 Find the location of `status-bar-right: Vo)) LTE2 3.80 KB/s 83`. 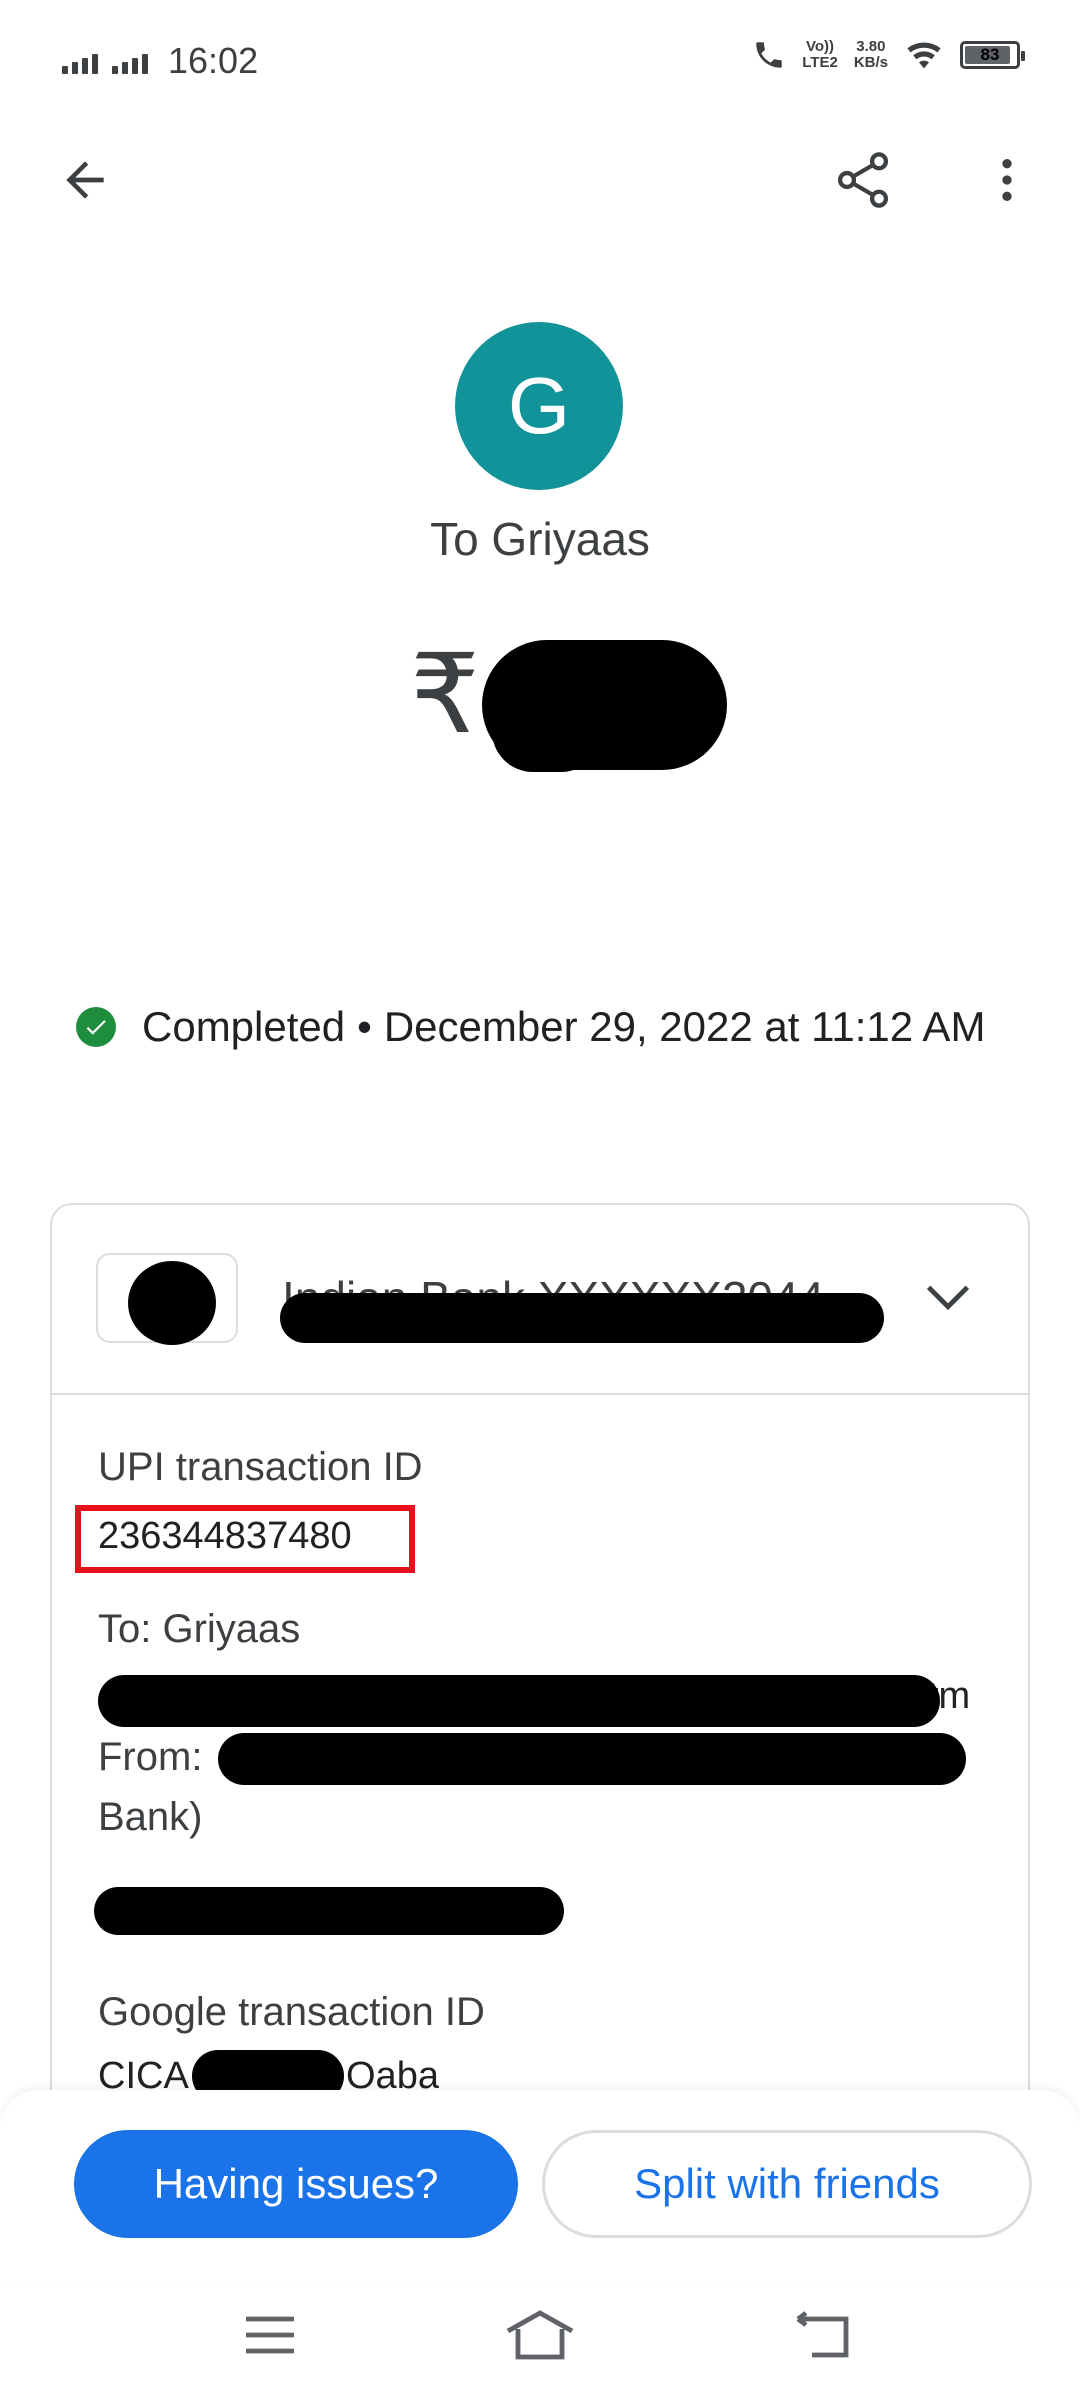

status-bar-right: Vo)) LTE2 3.80 KB/s 83 is located at coordinates (888, 55).